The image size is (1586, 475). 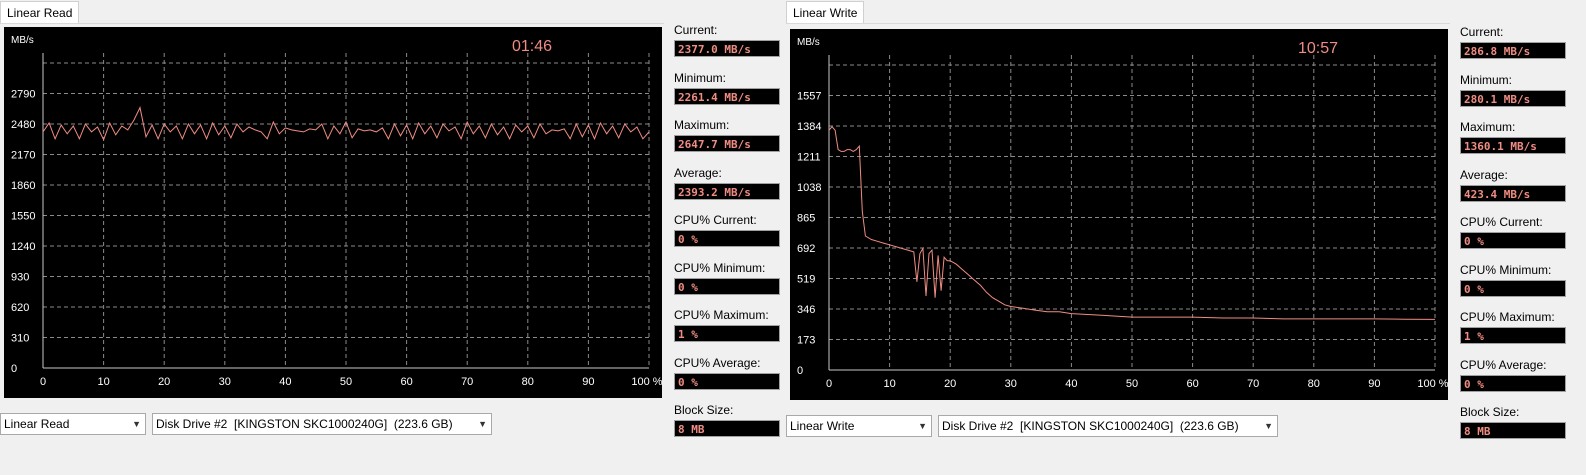 What do you see at coordinates (73, 424) in the screenshot?
I see `read-mode-select: Linear Read ▼` at bounding box center [73, 424].